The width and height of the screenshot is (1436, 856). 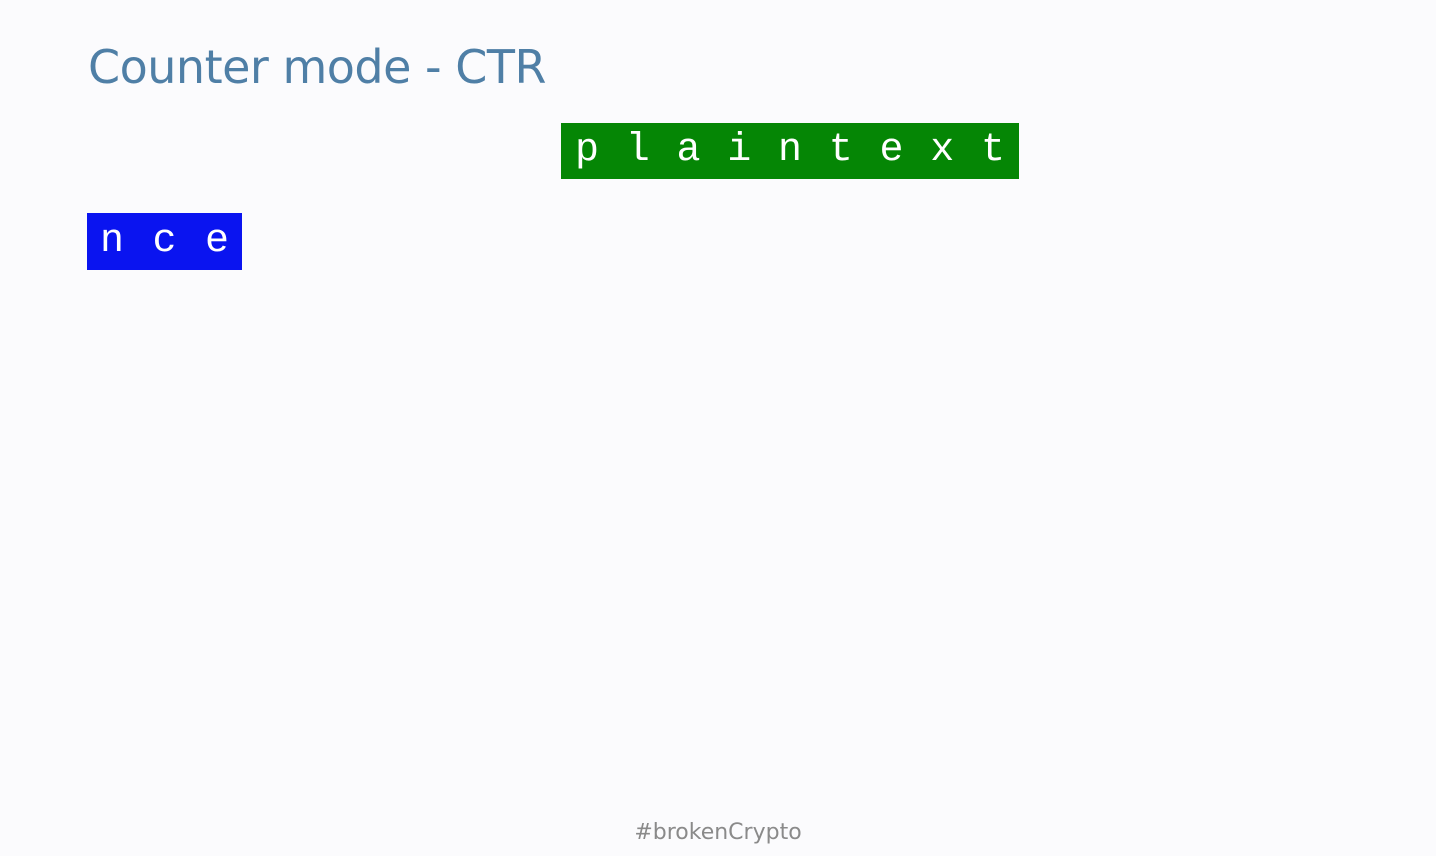 I want to click on nonce-char: e, so click(x=216, y=241).